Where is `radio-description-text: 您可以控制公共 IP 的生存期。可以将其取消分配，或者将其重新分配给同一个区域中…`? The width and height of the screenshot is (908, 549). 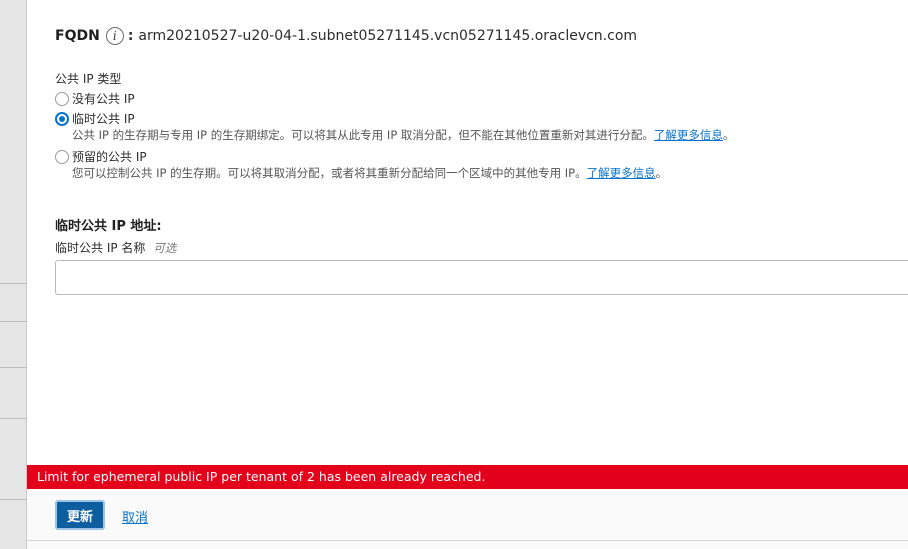 radio-description-text: 您可以控制公共 IP 的生存期。可以将其取消分配，或者将其重新分配给同一个区域中… is located at coordinates (329, 173).